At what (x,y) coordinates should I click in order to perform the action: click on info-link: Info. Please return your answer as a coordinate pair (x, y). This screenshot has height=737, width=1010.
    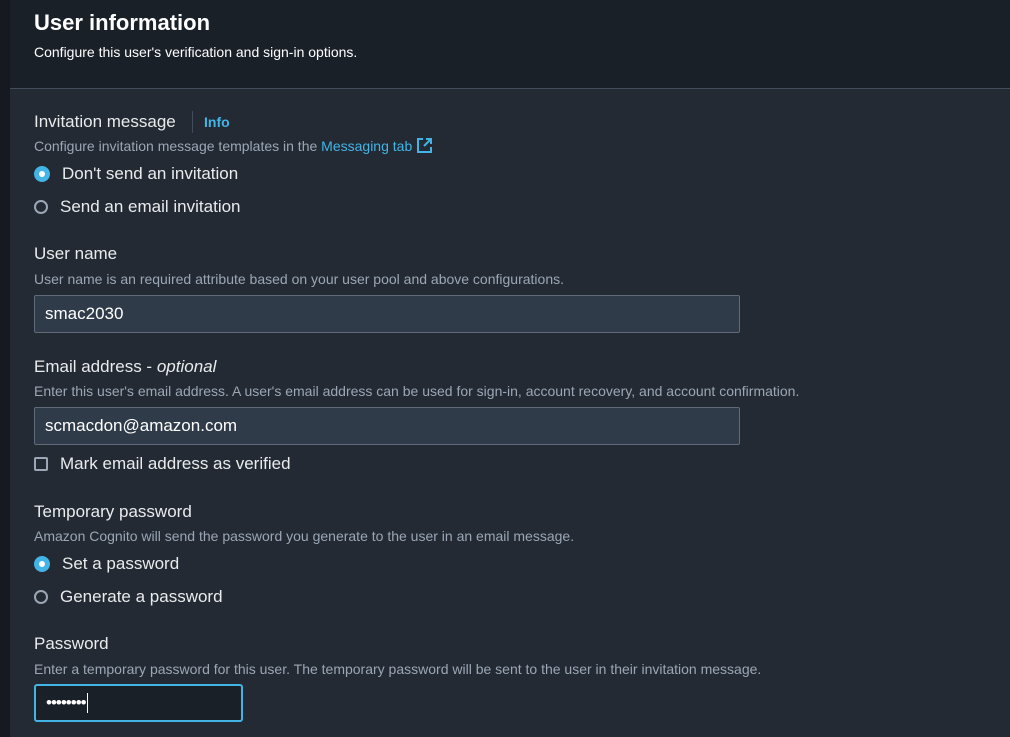
    Looking at the image, I should click on (217, 122).